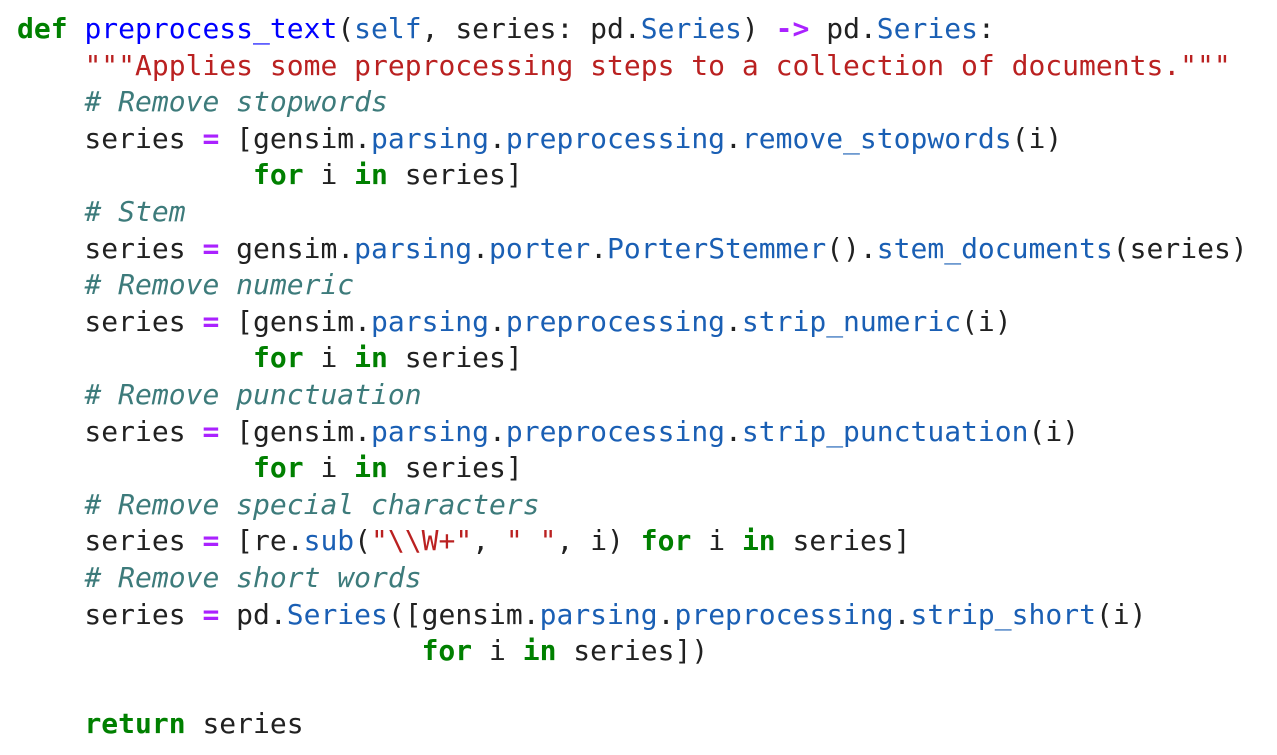  I want to click on operator-token: ->, so click(792, 28).